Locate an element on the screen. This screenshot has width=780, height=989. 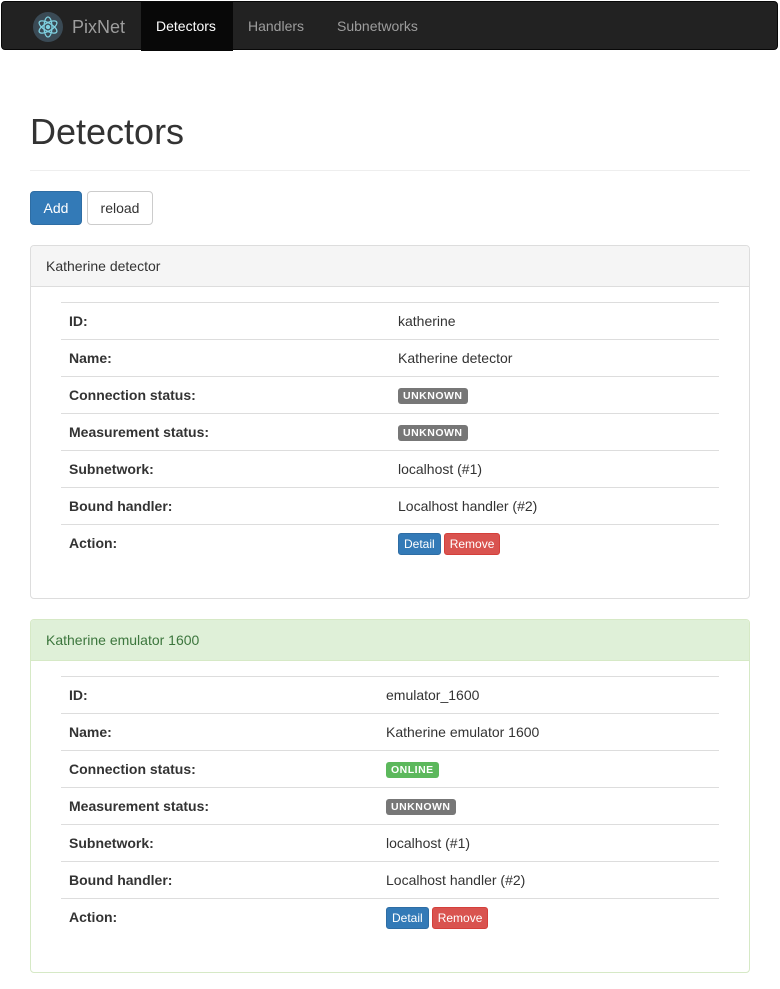
name-value: Katherine emulator 1600 is located at coordinates (463, 732).